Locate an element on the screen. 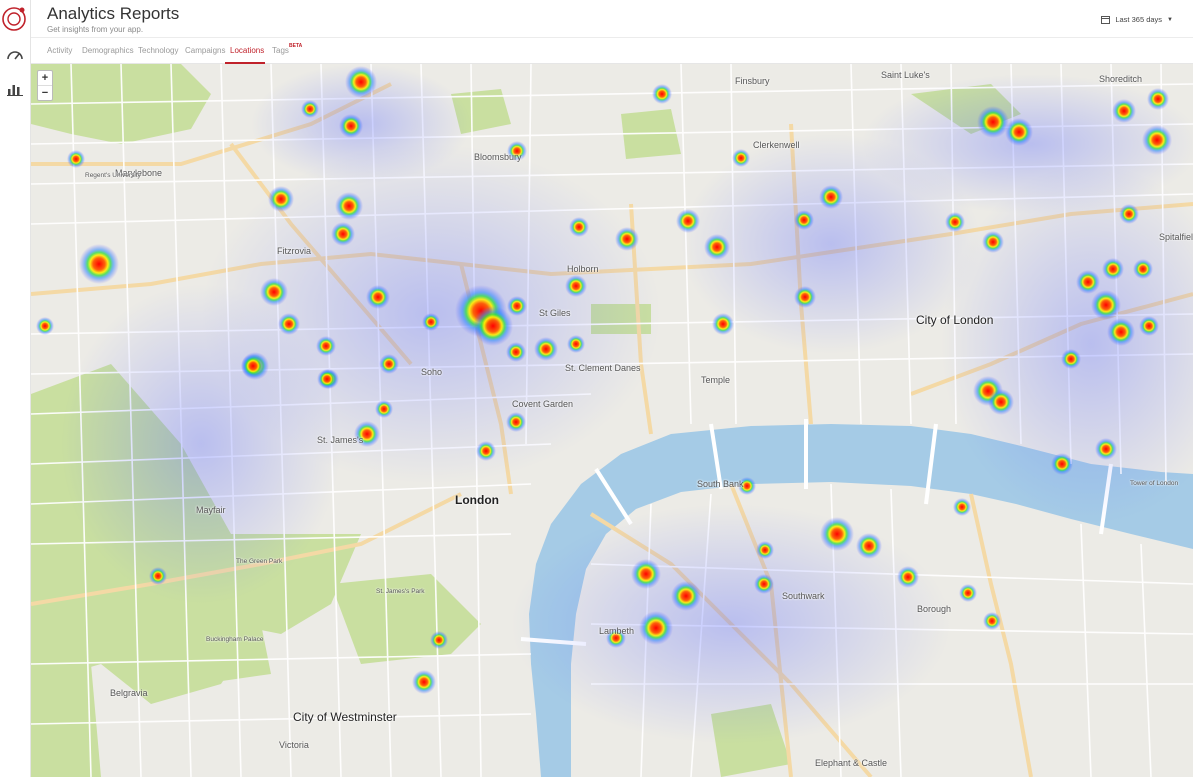  label-southwark: Southwark is located at coordinates (803, 596).